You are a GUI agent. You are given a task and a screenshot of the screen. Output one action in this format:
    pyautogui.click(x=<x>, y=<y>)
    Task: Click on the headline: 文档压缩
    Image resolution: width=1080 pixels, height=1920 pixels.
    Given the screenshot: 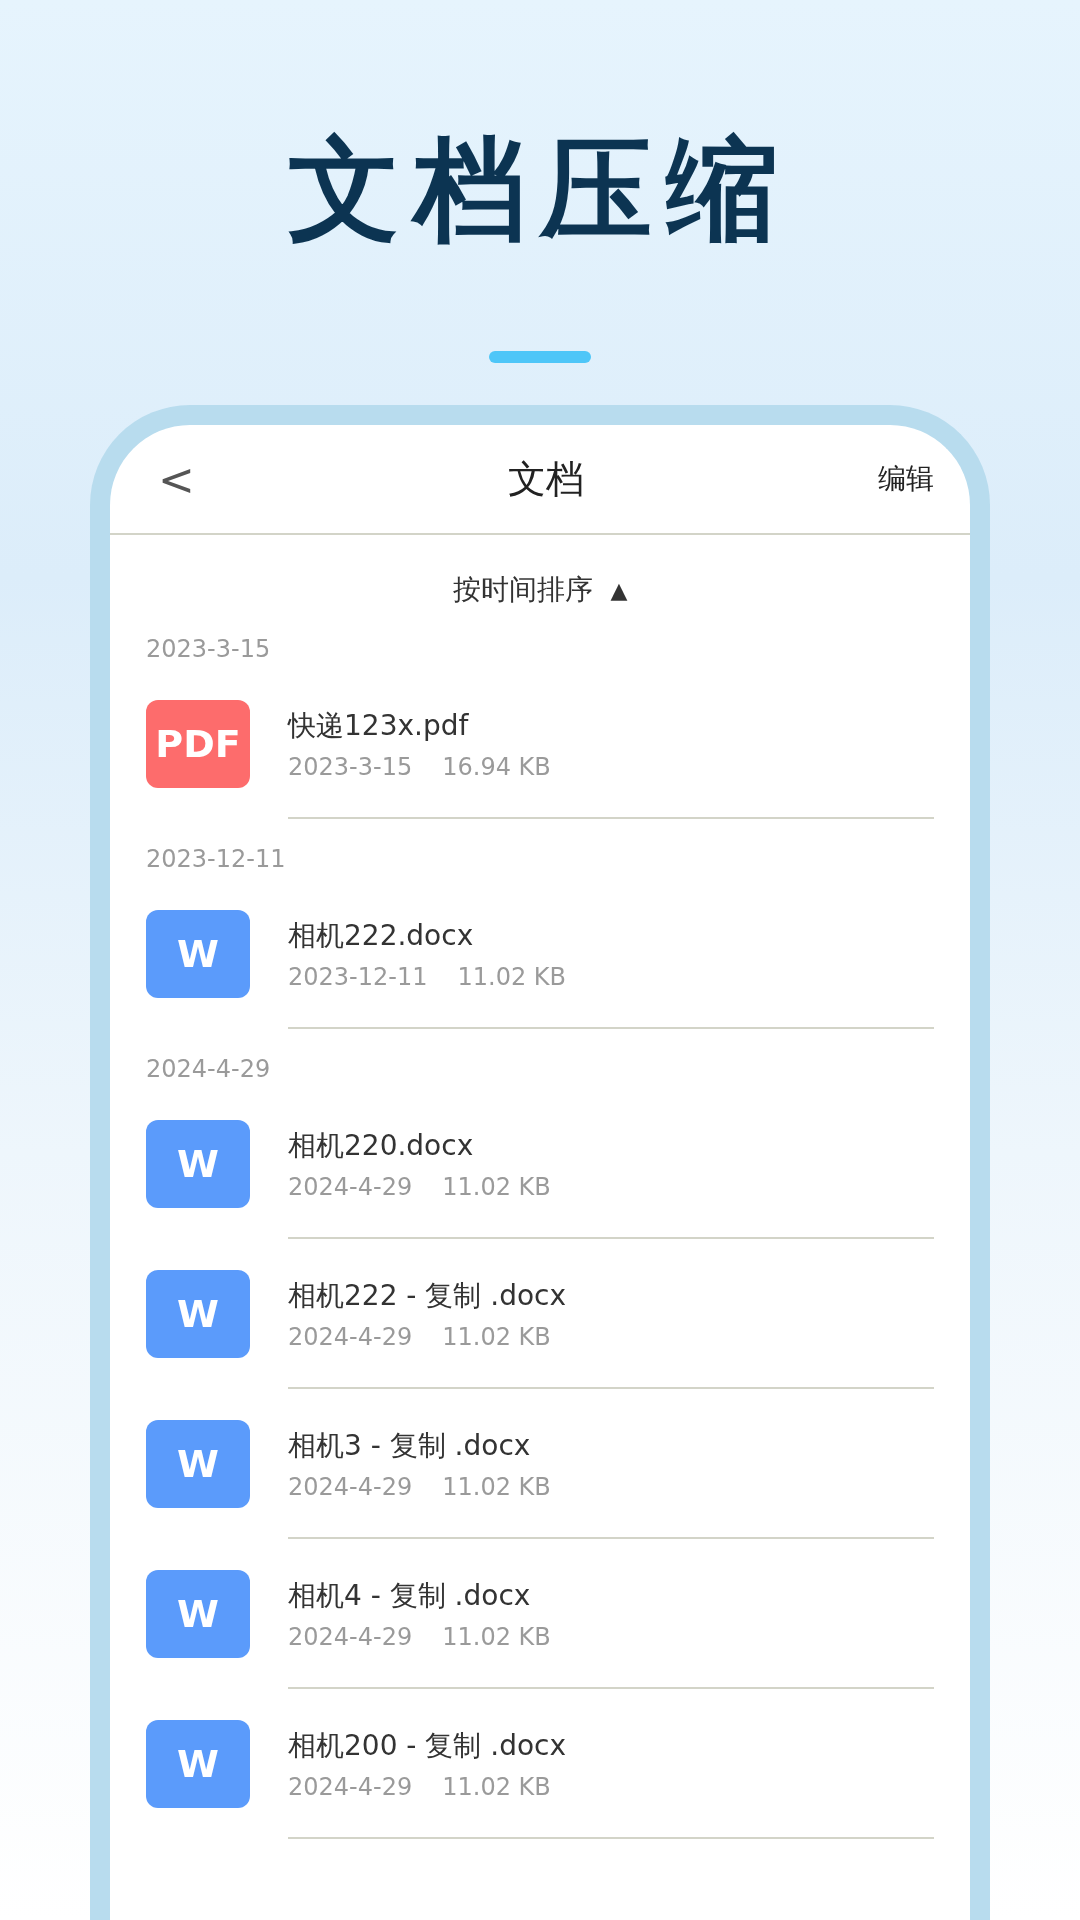 What is the action you would take?
    pyautogui.click(x=540, y=190)
    